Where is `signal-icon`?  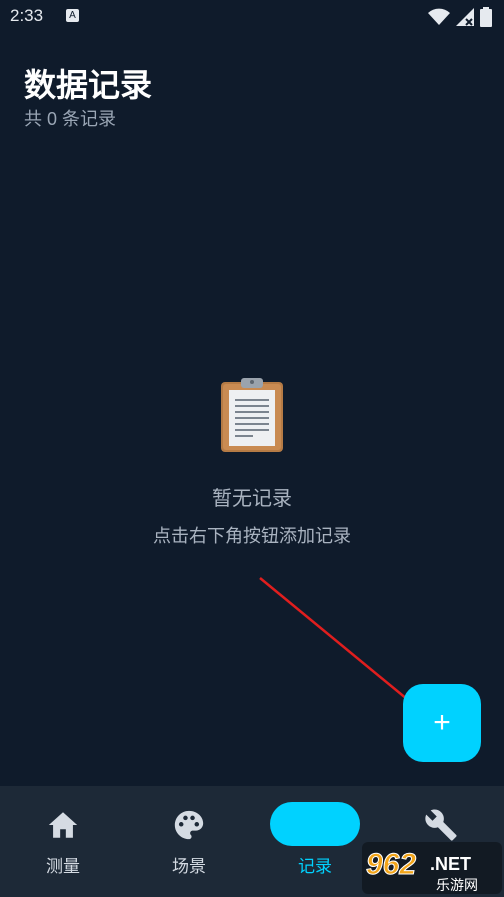
signal-icon is located at coordinates (465, 17).